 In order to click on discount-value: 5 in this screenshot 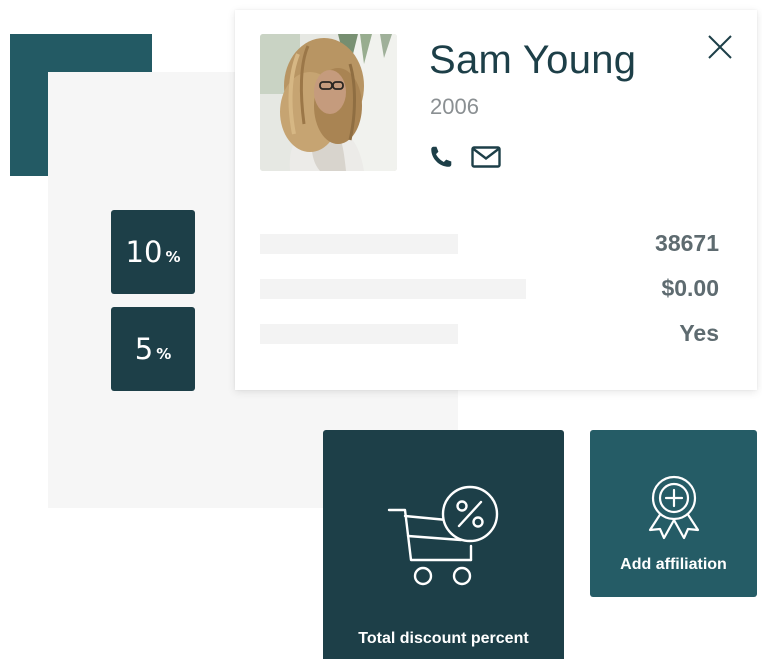, I will do `click(144, 349)`.